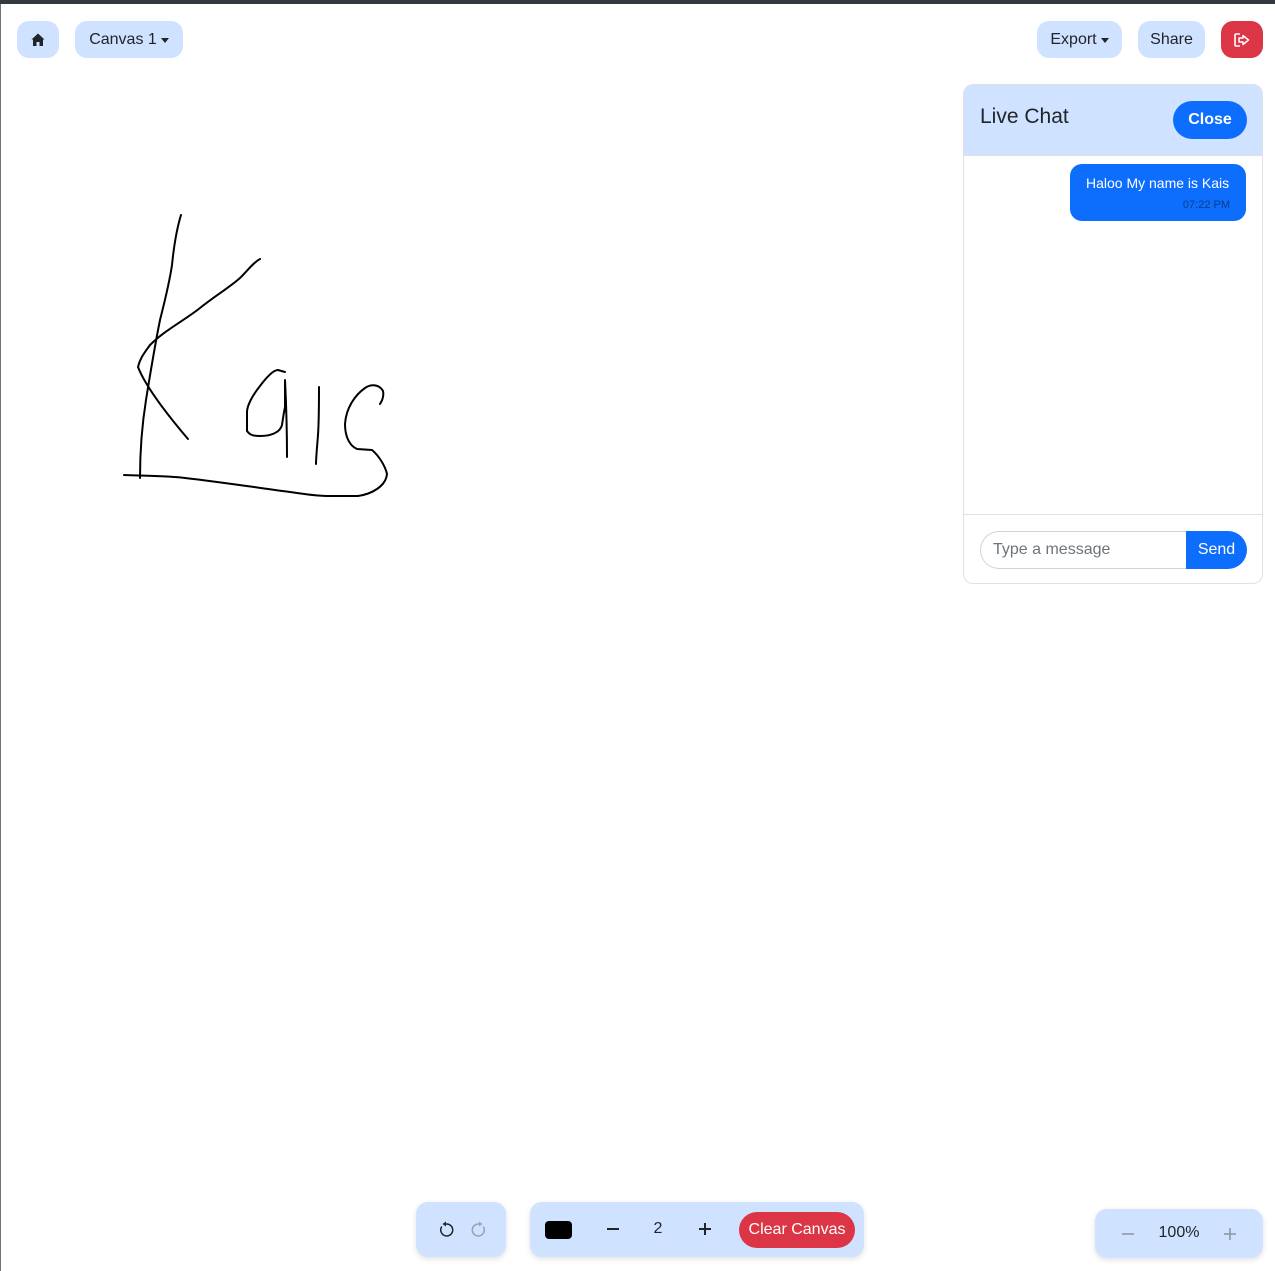 The width and height of the screenshot is (1275, 1271). I want to click on chat-footer: Send, so click(1113, 548).